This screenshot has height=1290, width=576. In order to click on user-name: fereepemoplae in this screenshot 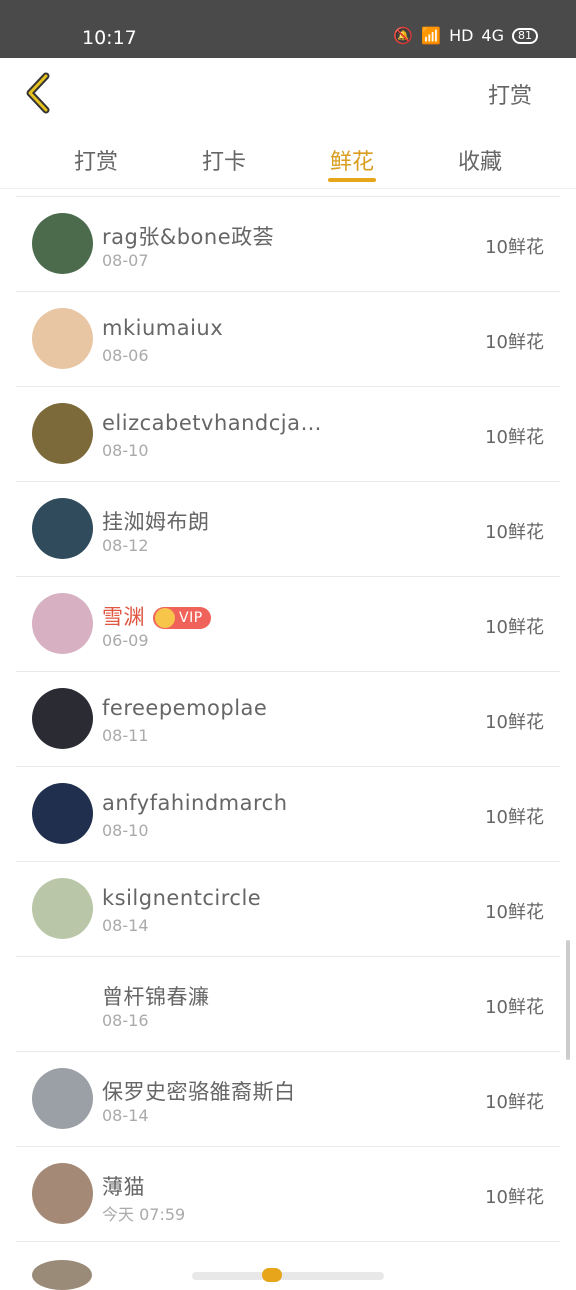, I will do `click(184, 708)`.